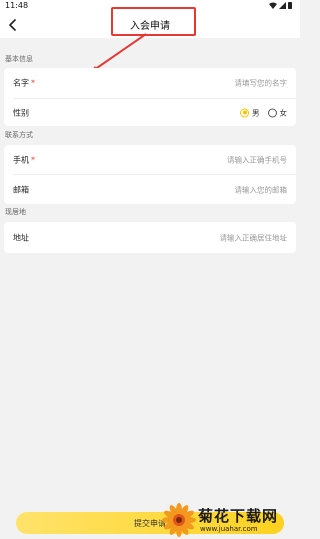  What do you see at coordinates (277, 112) in the screenshot?
I see `gender-option-female: 女` at bounding box center [277, 112].